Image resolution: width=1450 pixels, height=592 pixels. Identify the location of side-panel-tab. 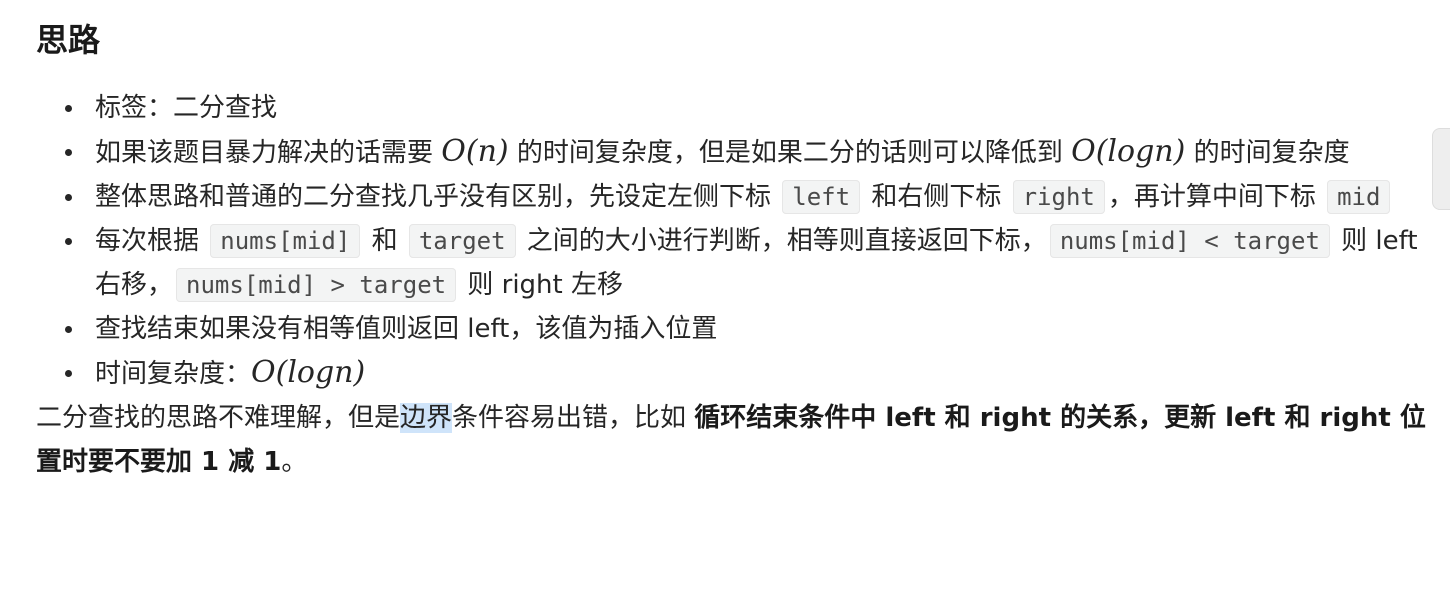
(1441, 169).